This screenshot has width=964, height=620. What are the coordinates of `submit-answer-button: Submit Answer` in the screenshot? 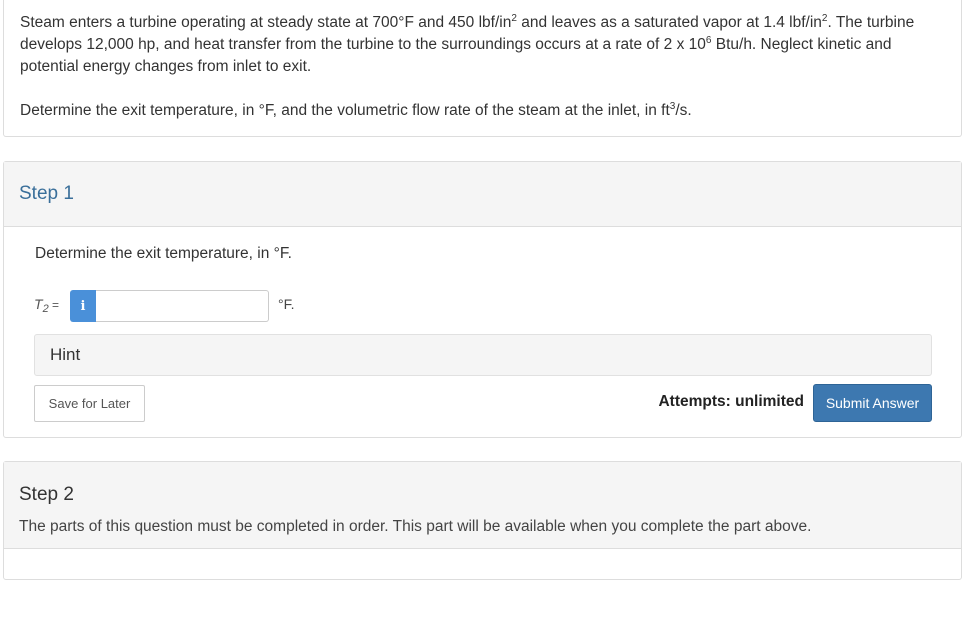 It's located at (872, 403).